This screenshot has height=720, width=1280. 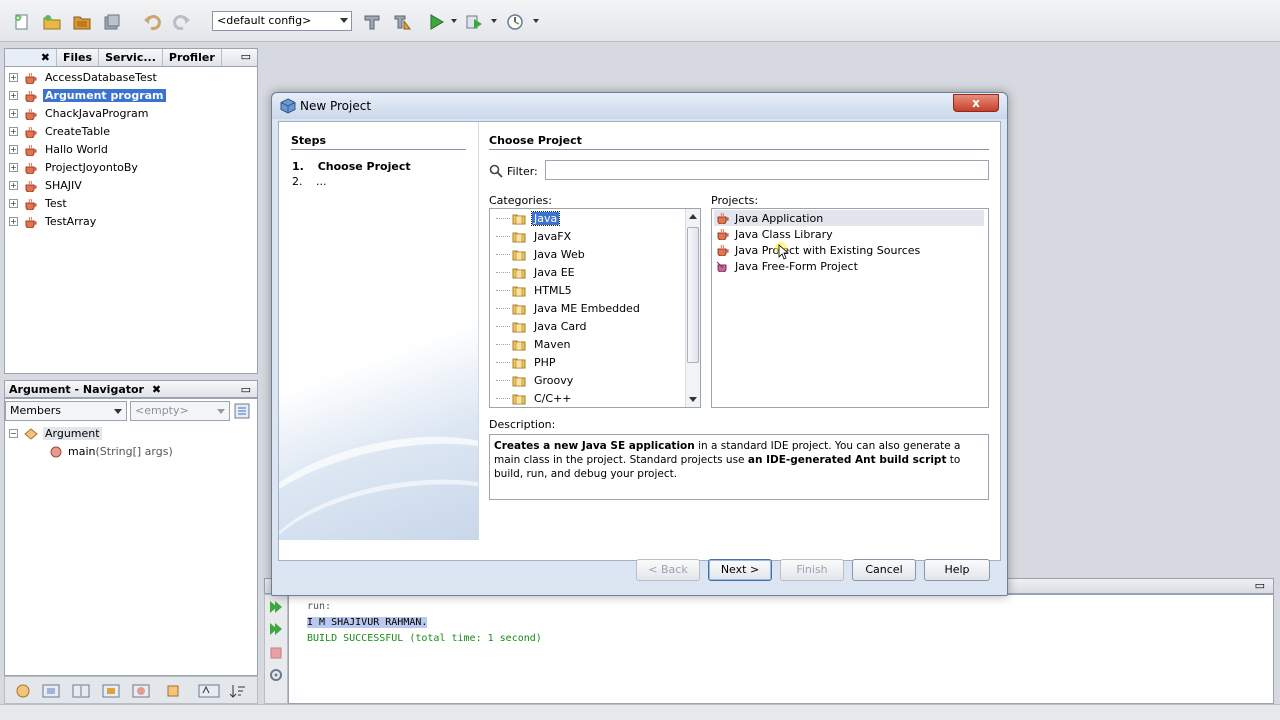 I want to click on project-node: + AccessDatabaseTest, so click(x=84, y=77).